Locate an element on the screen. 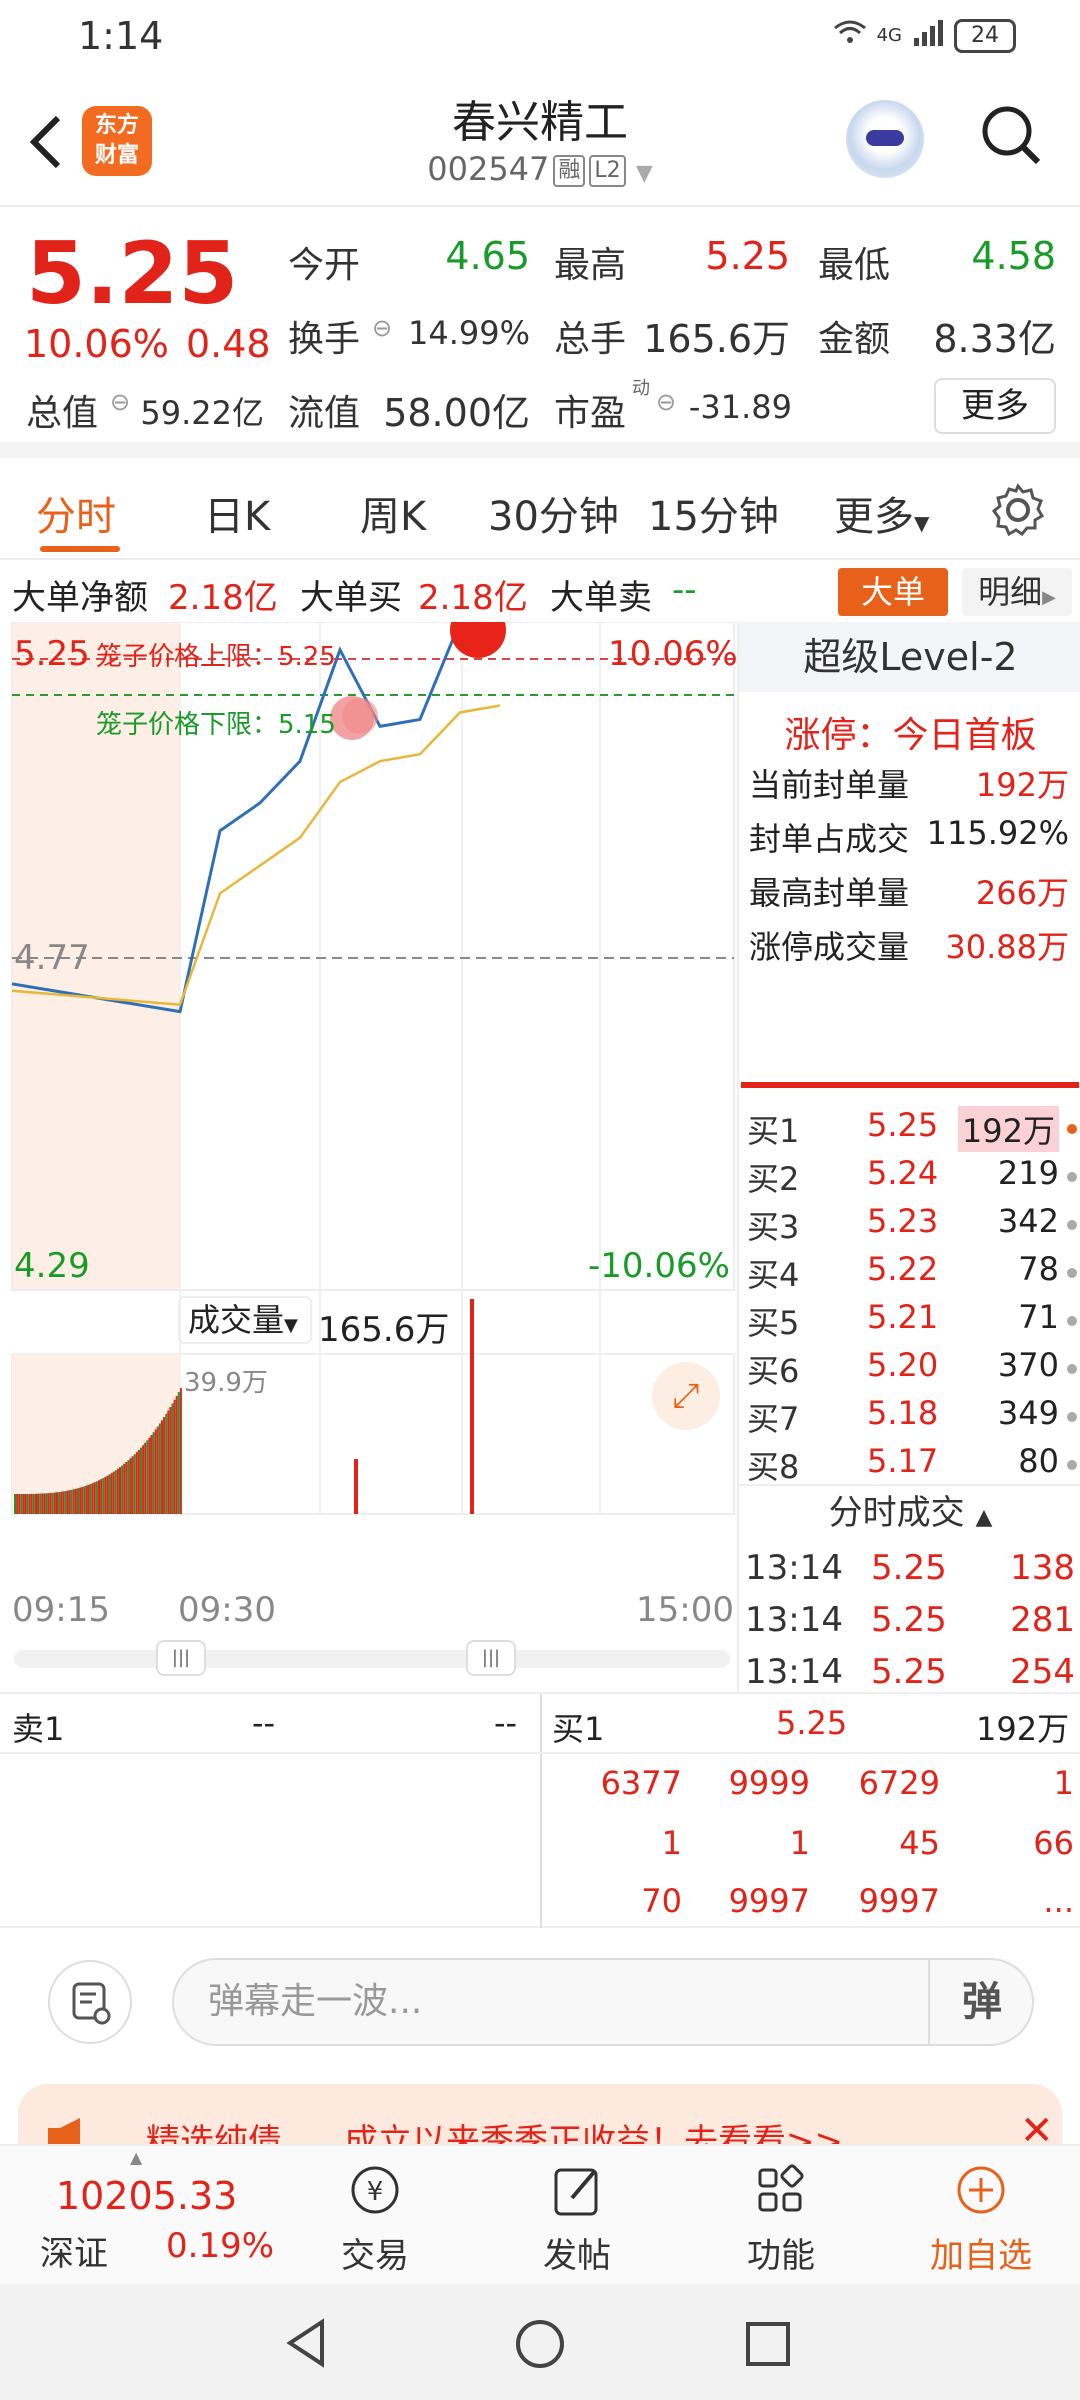 The image size is (1080, 2400). index-value: 10205.33 is located at coordinates (147, 2196).